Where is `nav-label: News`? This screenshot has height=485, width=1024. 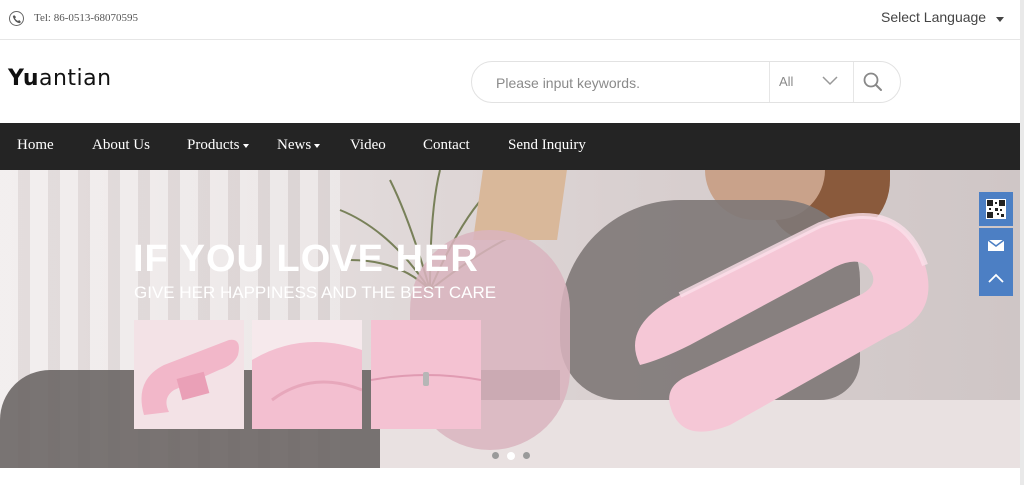 nav-label: News is located at coordinates (294, 145).